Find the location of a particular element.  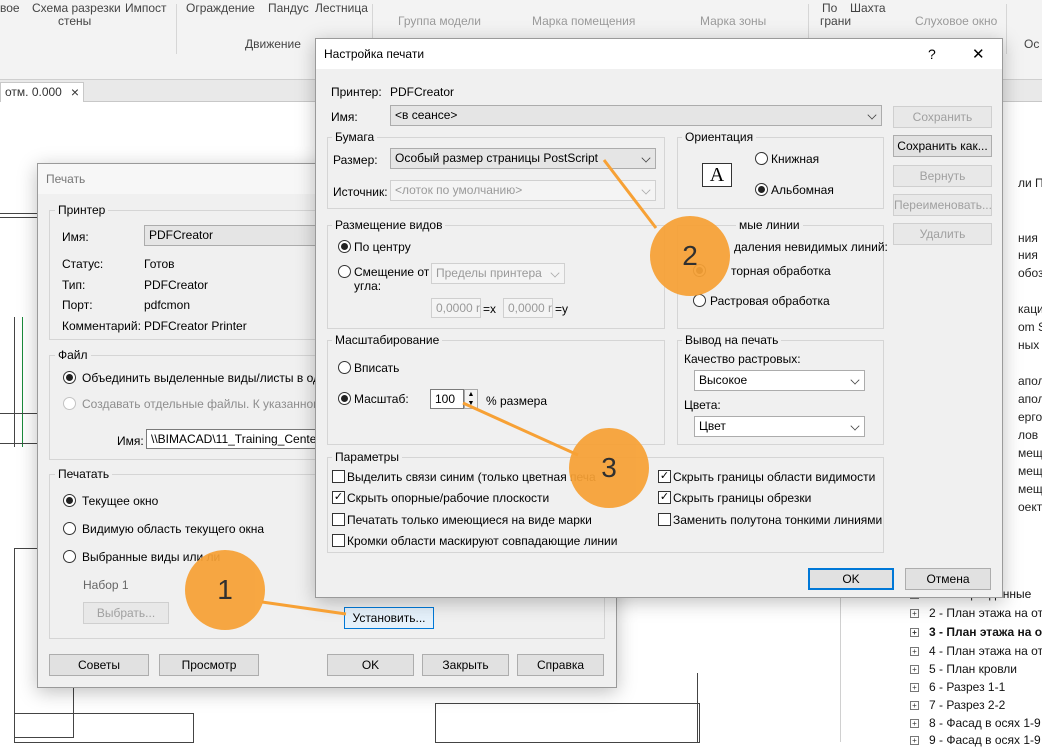

paper-source-select: <лоток по умолчанию> is located at coordinates (523, 190).